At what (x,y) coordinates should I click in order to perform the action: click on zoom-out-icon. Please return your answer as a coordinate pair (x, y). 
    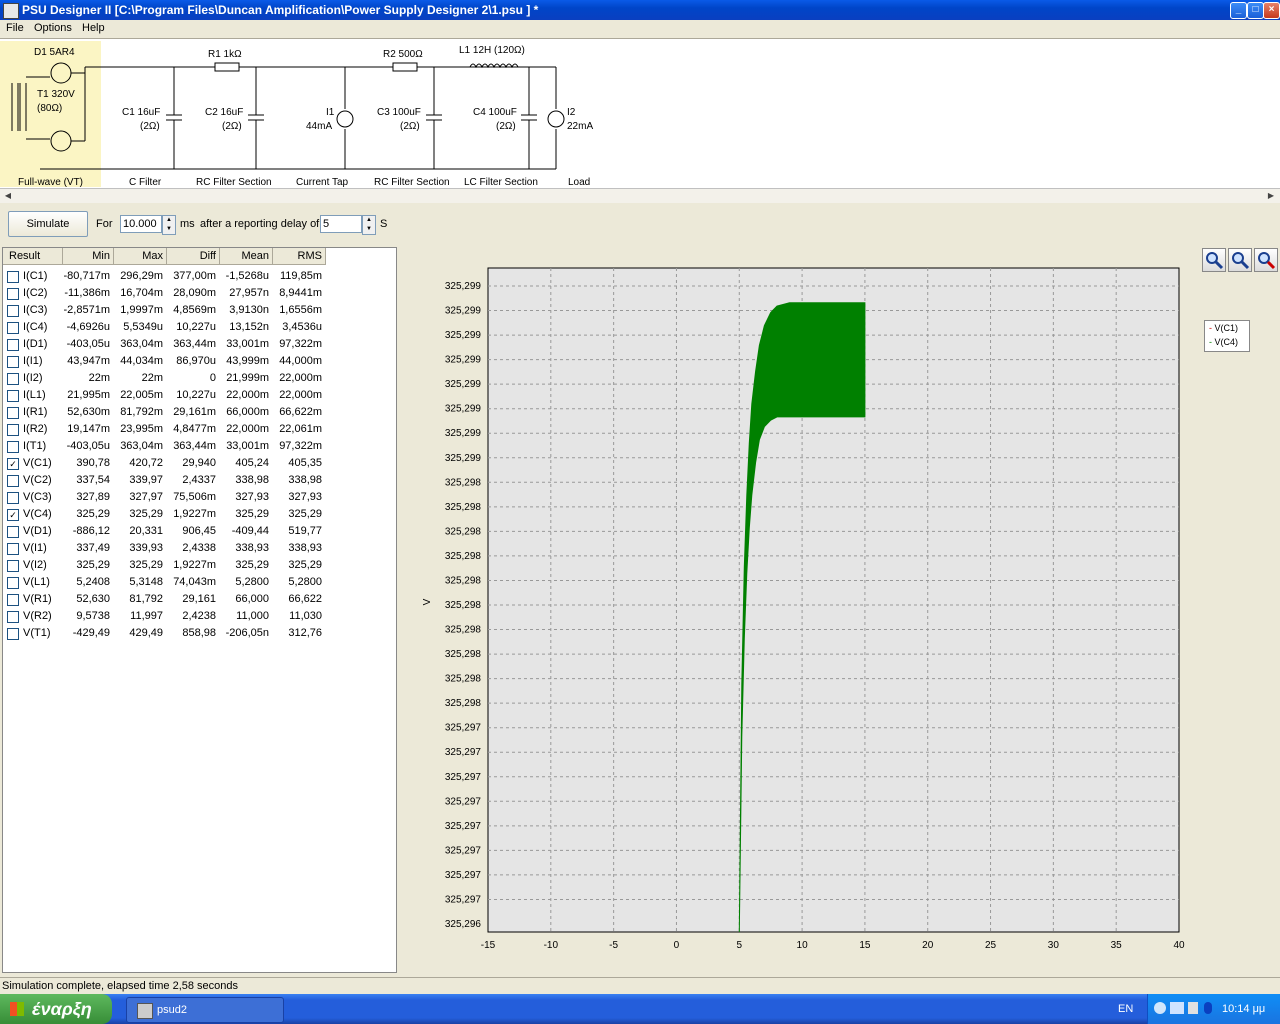
    Looking at the image, I should click on (1240, 260).